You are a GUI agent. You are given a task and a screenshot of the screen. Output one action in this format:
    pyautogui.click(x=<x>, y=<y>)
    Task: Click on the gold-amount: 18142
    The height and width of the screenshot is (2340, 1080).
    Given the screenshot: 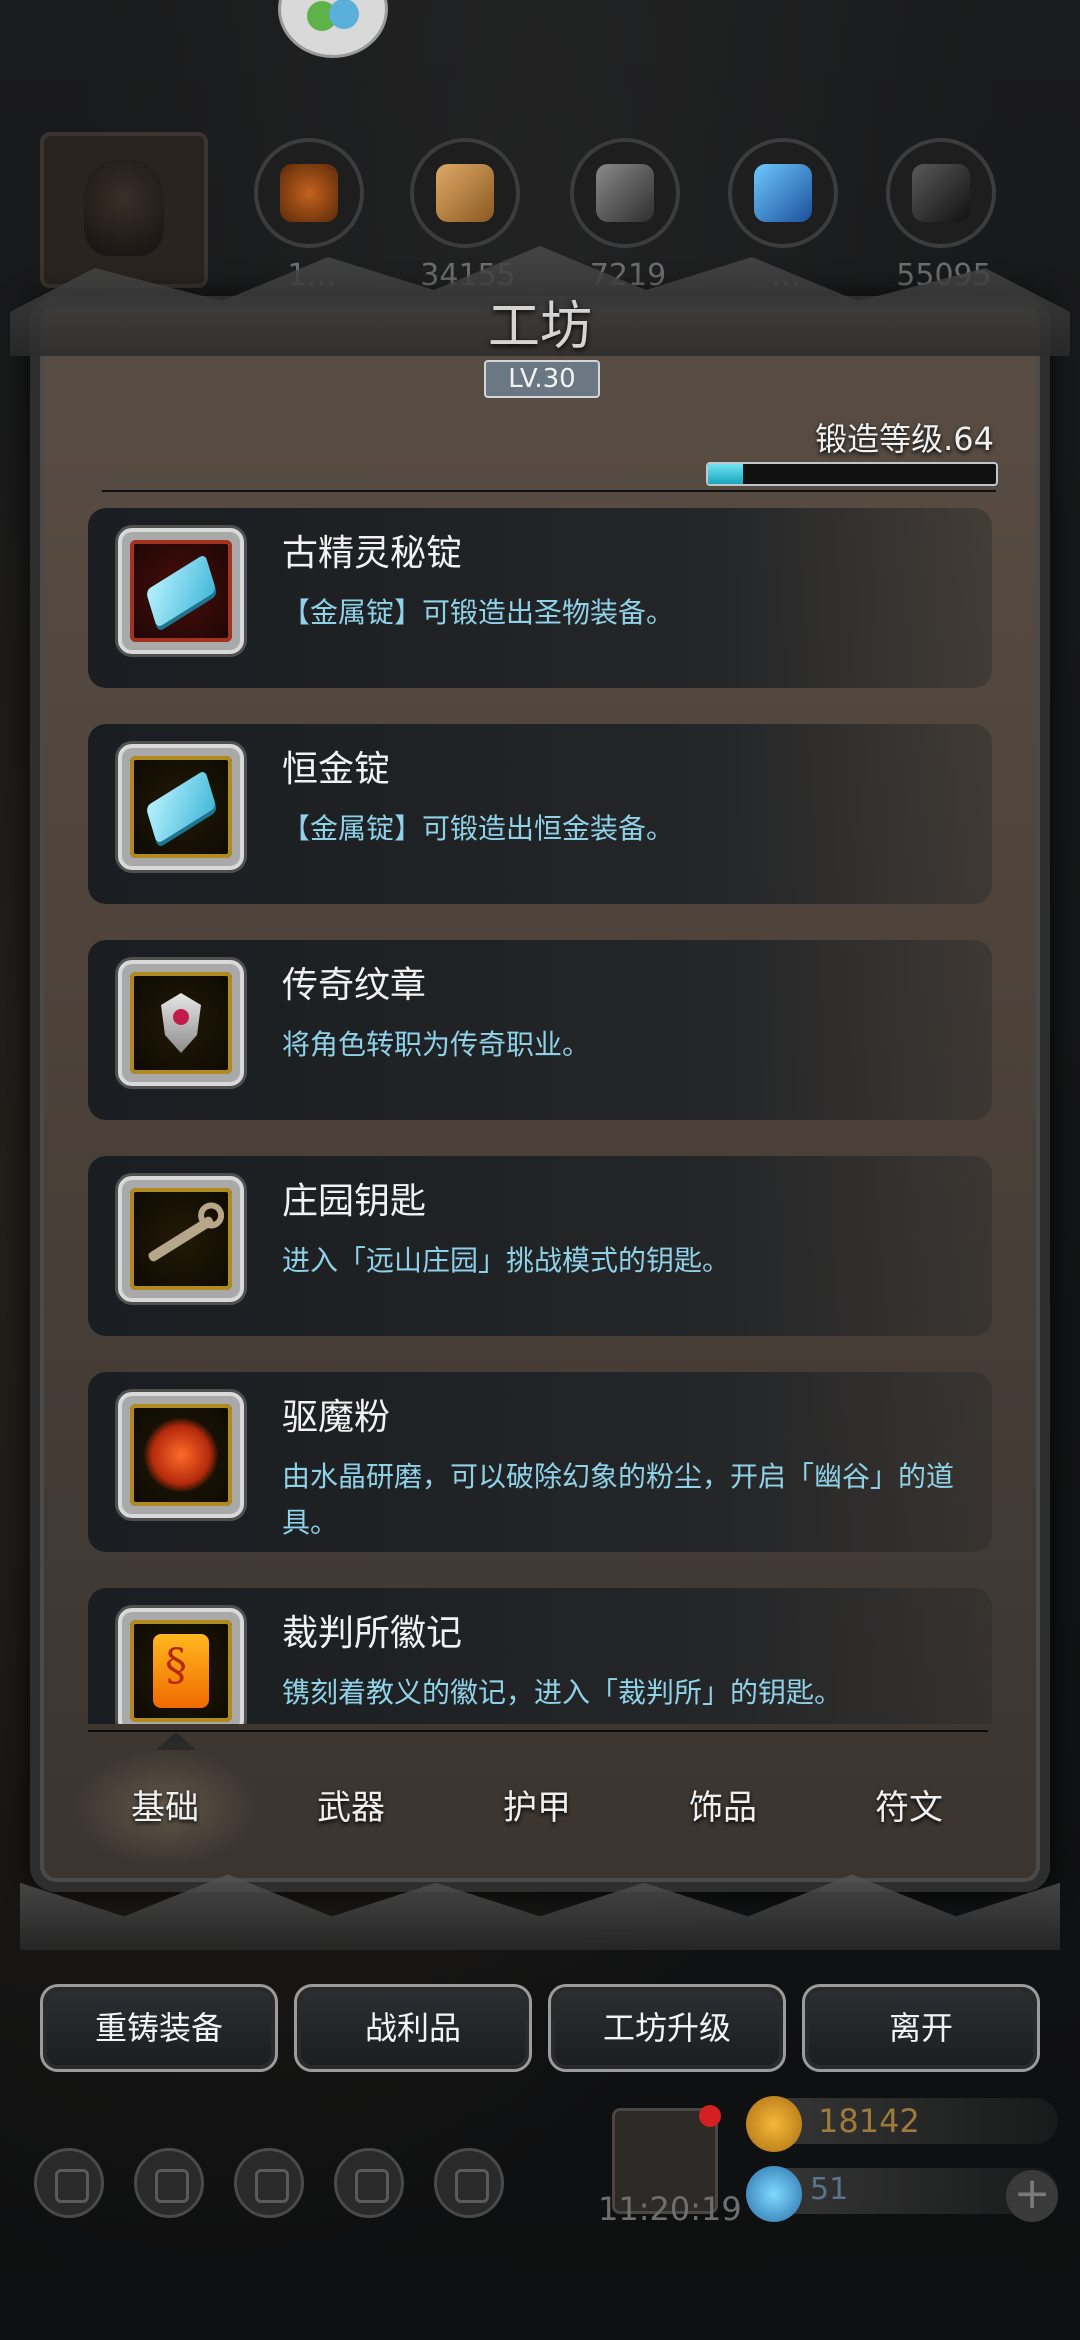 What is the action you would take?
    pyautogui.click(x=869, y=2121)
    